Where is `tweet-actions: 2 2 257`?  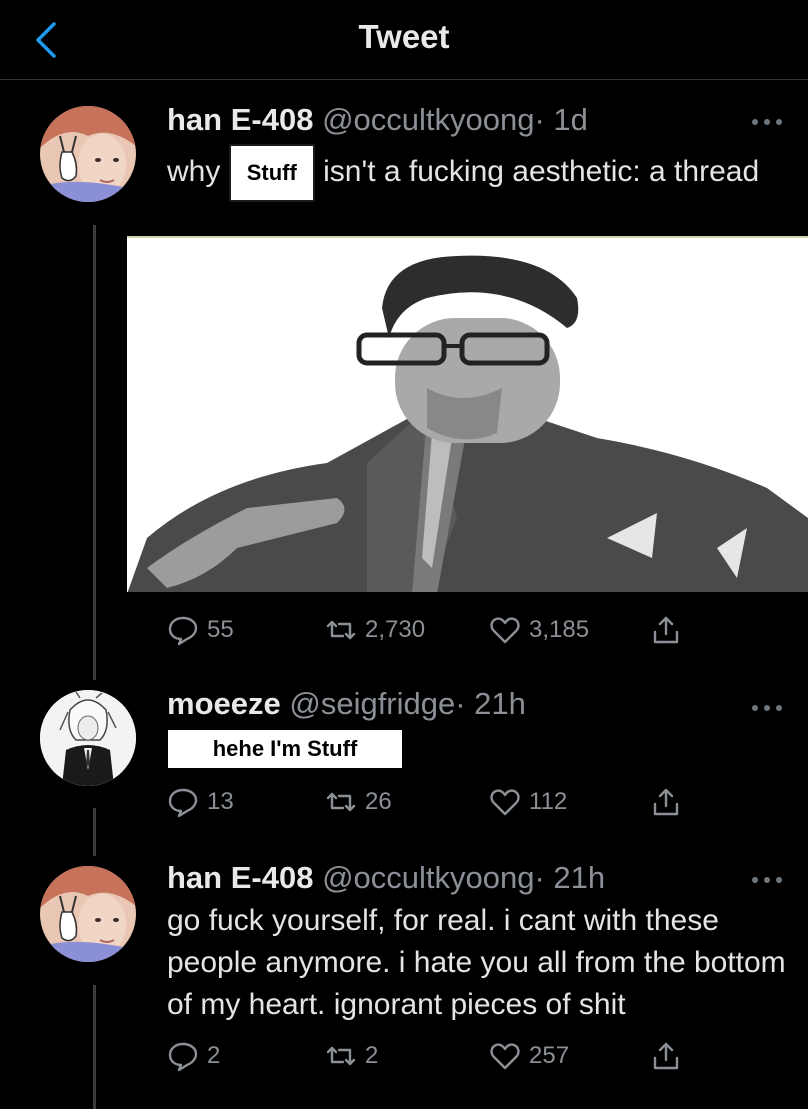
tweet-actions: 2 2 257 is located at coordinates (427, 1056).